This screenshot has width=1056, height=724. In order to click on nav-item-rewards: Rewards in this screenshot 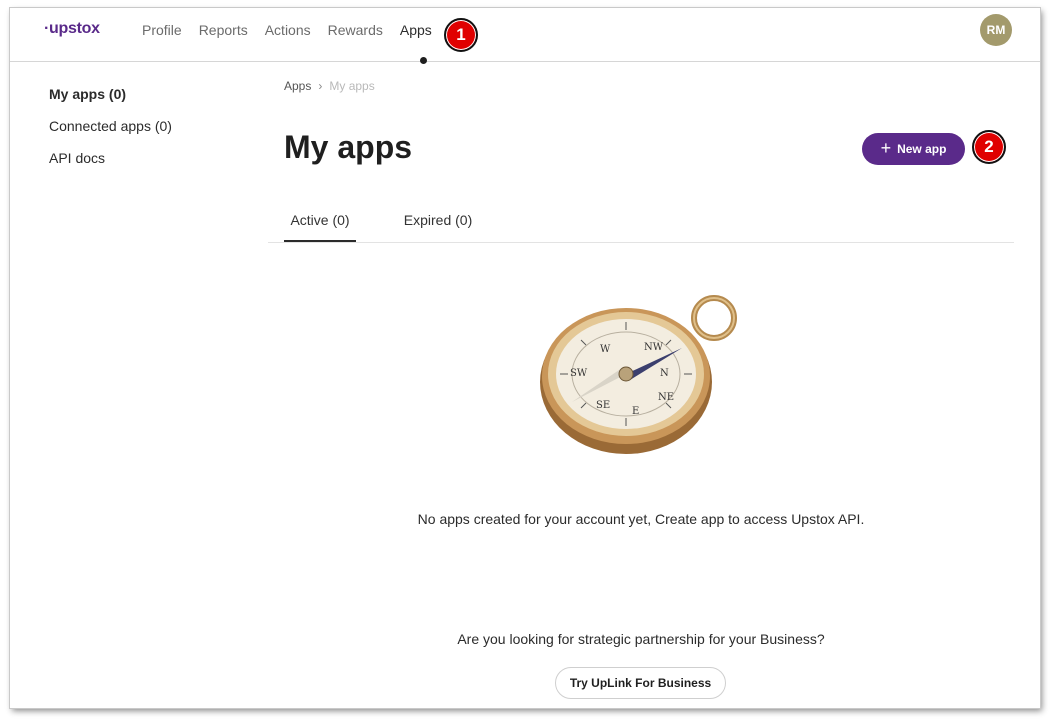, I will do `click(355, 30)`.